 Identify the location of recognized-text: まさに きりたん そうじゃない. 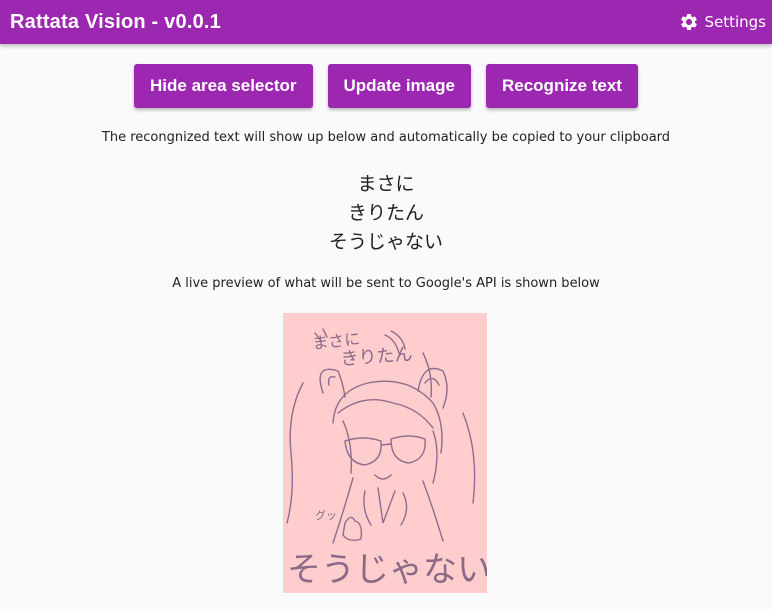
(386, 213).